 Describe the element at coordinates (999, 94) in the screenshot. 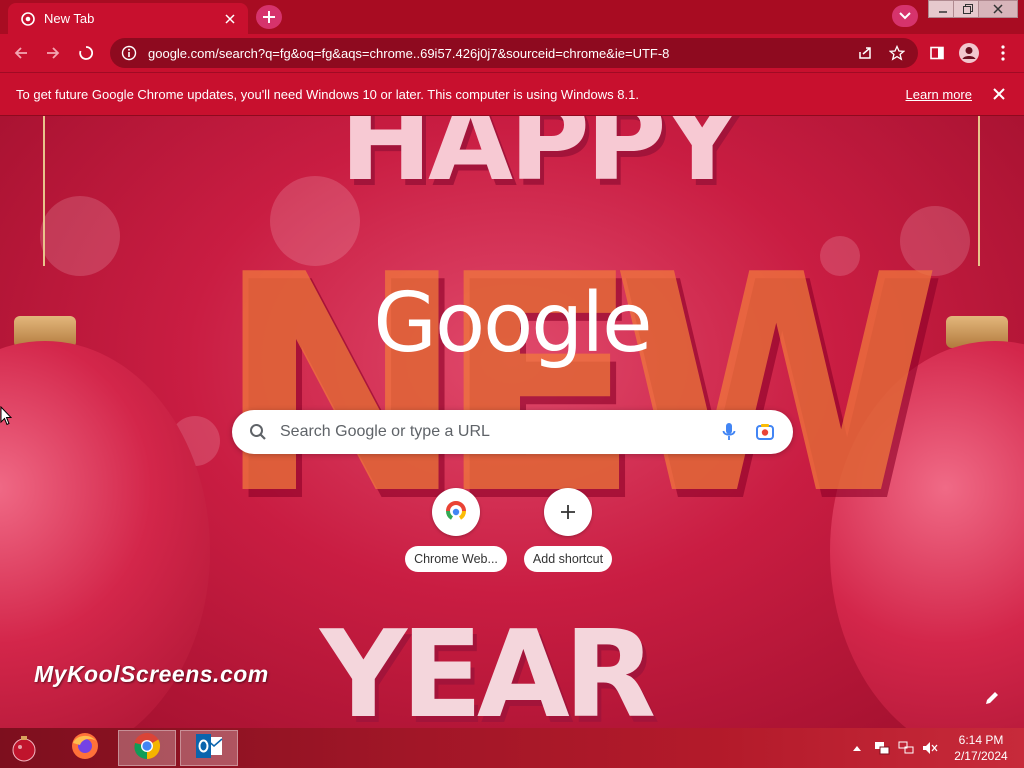

I see `infobar-close-icon` at that location.